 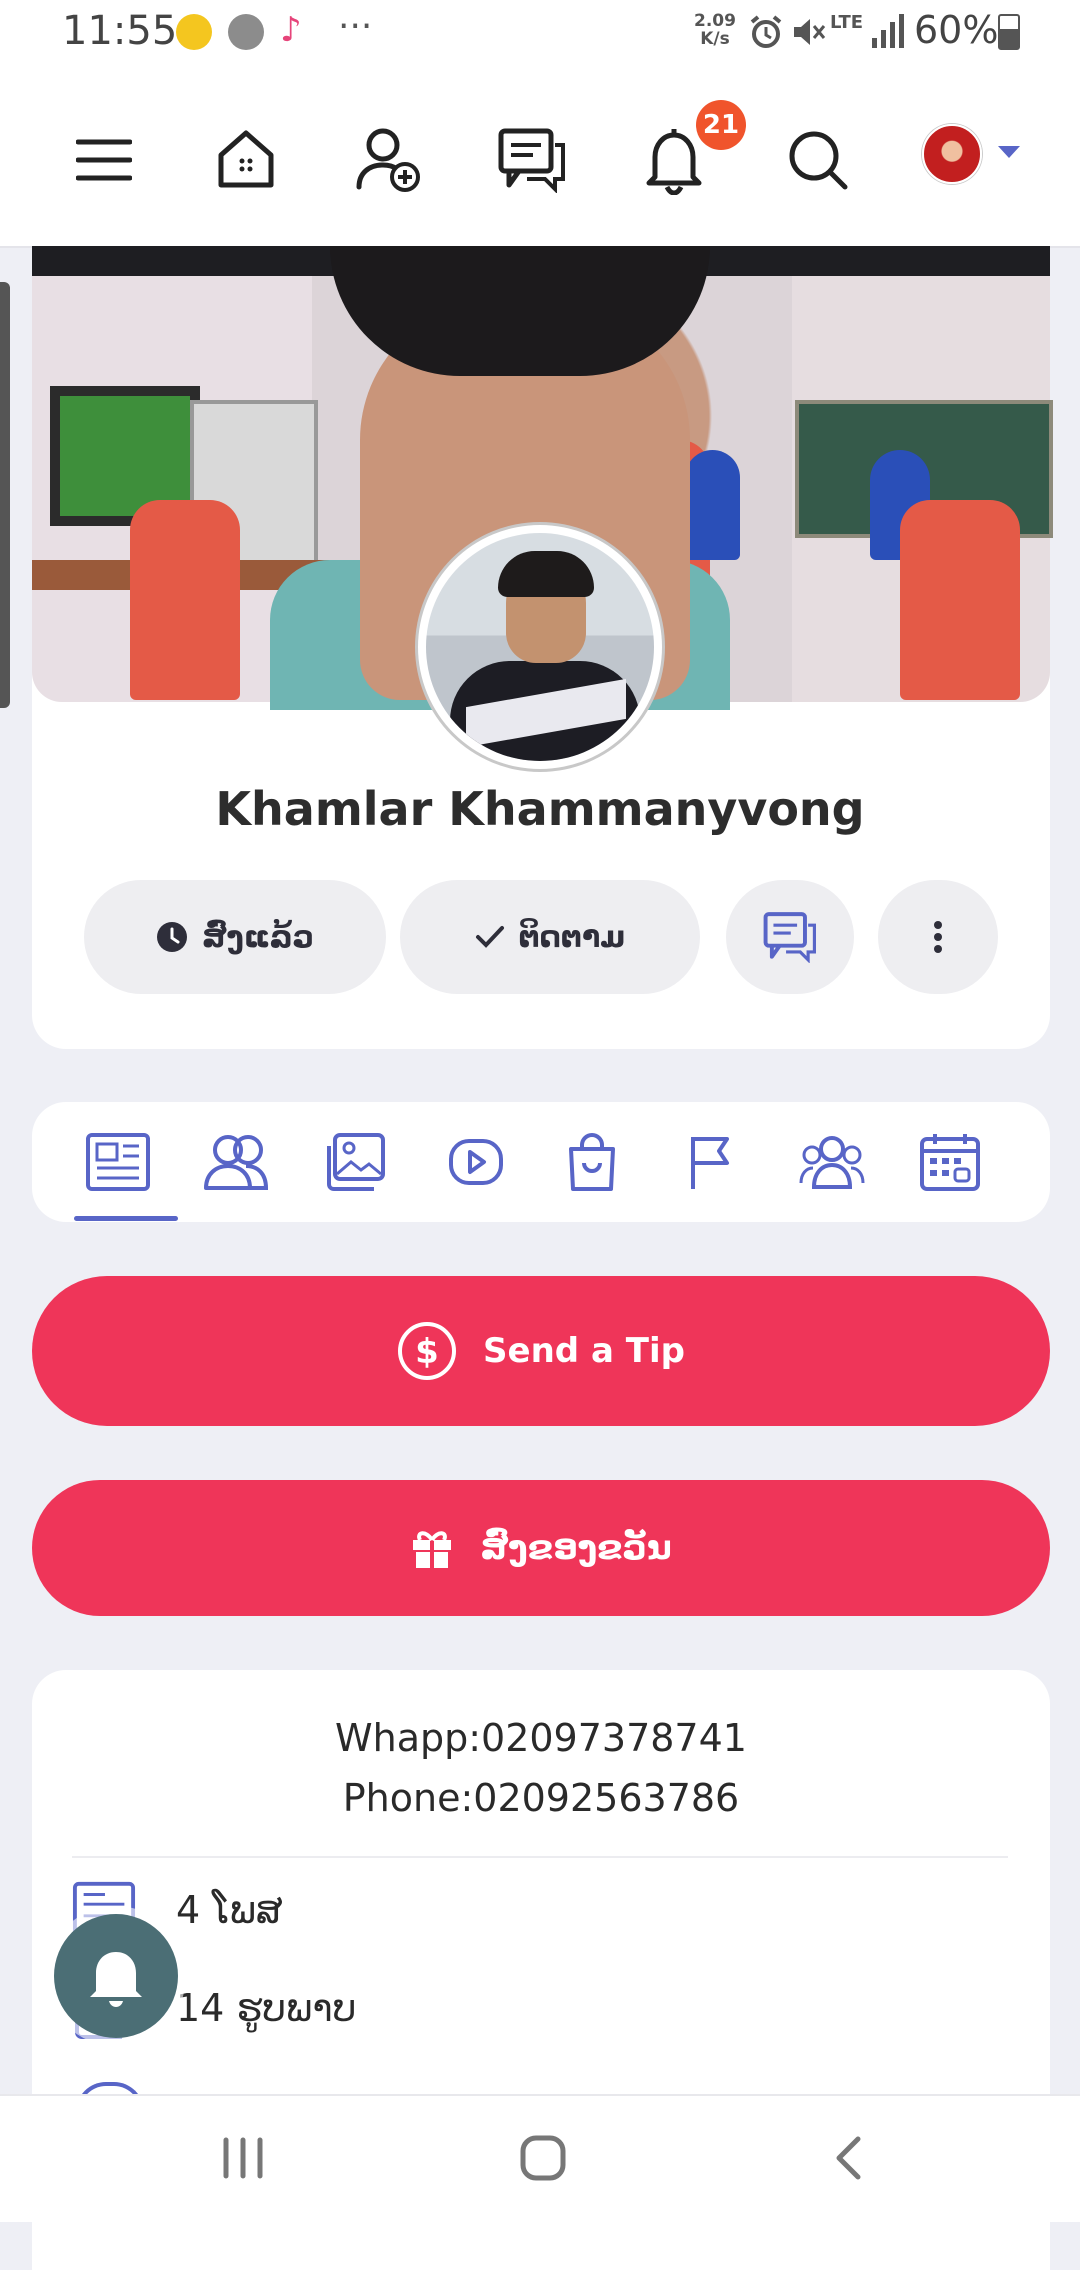 I want to click on dollar-icon: $, so click(x=427, y=1351).